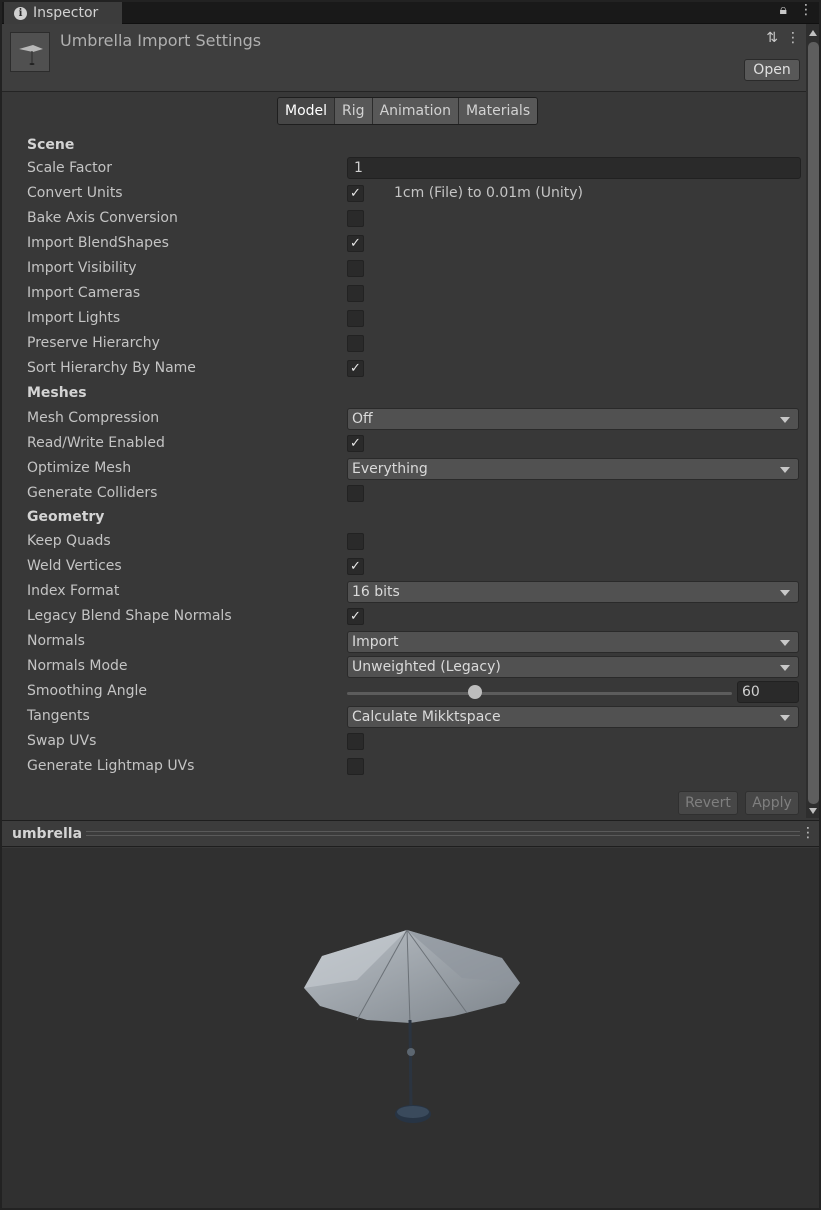  What do you see at coordinates (57, 393) in the screenshot?
I see `section-meshes-heading: Meshes` at bounding box center [57, 393].